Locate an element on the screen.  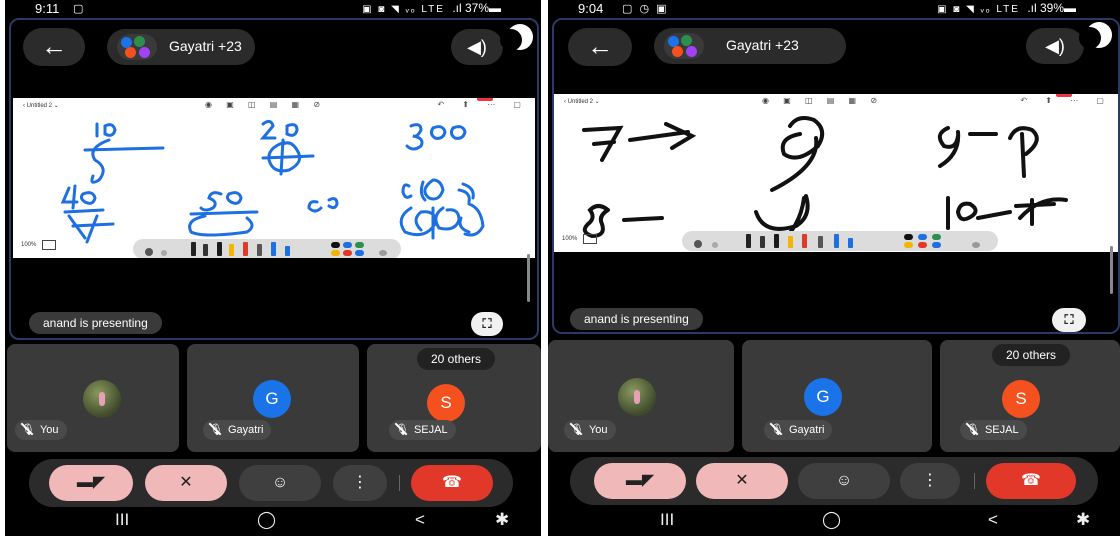
mic-off-icon: 🎙 is located at coordinates (402, 430).